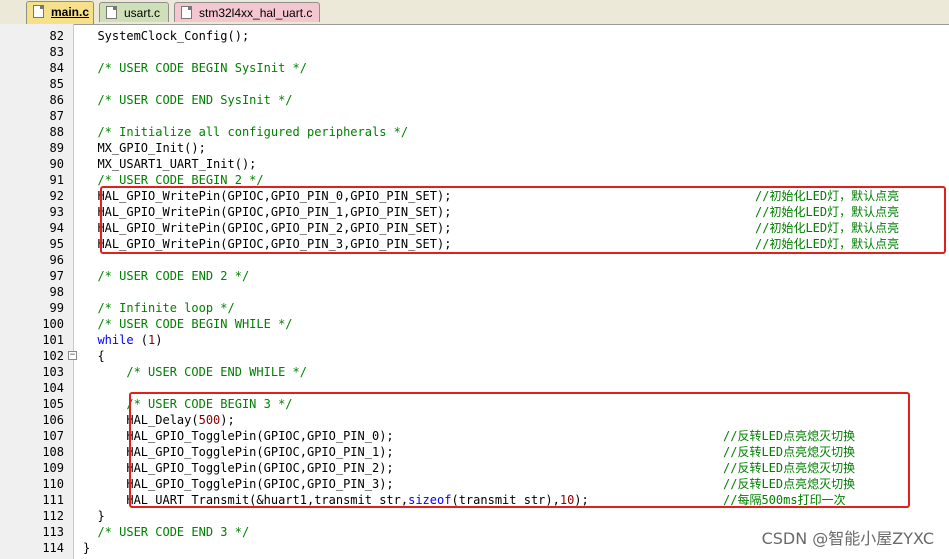 The image size is (949, 559). What do you see at coordinates (474, 324) in the screenshot?
I see `code-line: 100 /* USER CODE BEGIN WHILE */` at bounding box center [474, 324].